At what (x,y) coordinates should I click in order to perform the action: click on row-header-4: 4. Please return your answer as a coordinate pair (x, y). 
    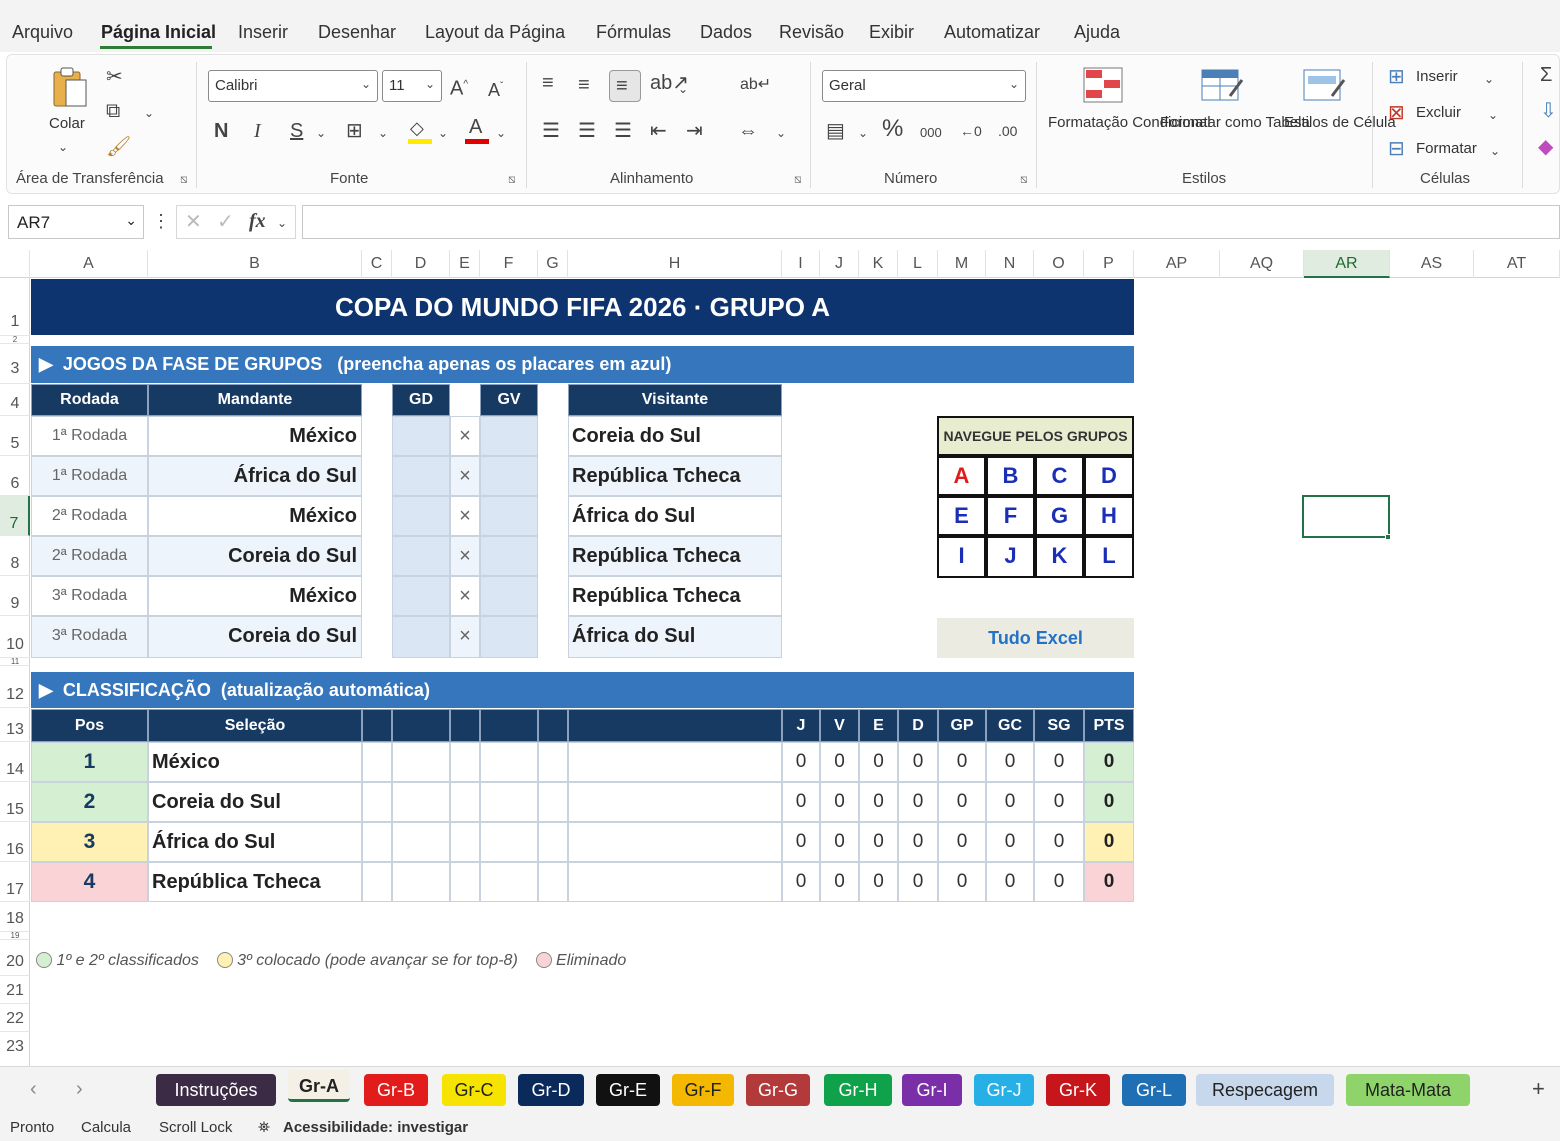
    Looking at the image, I should click on (15, 400).